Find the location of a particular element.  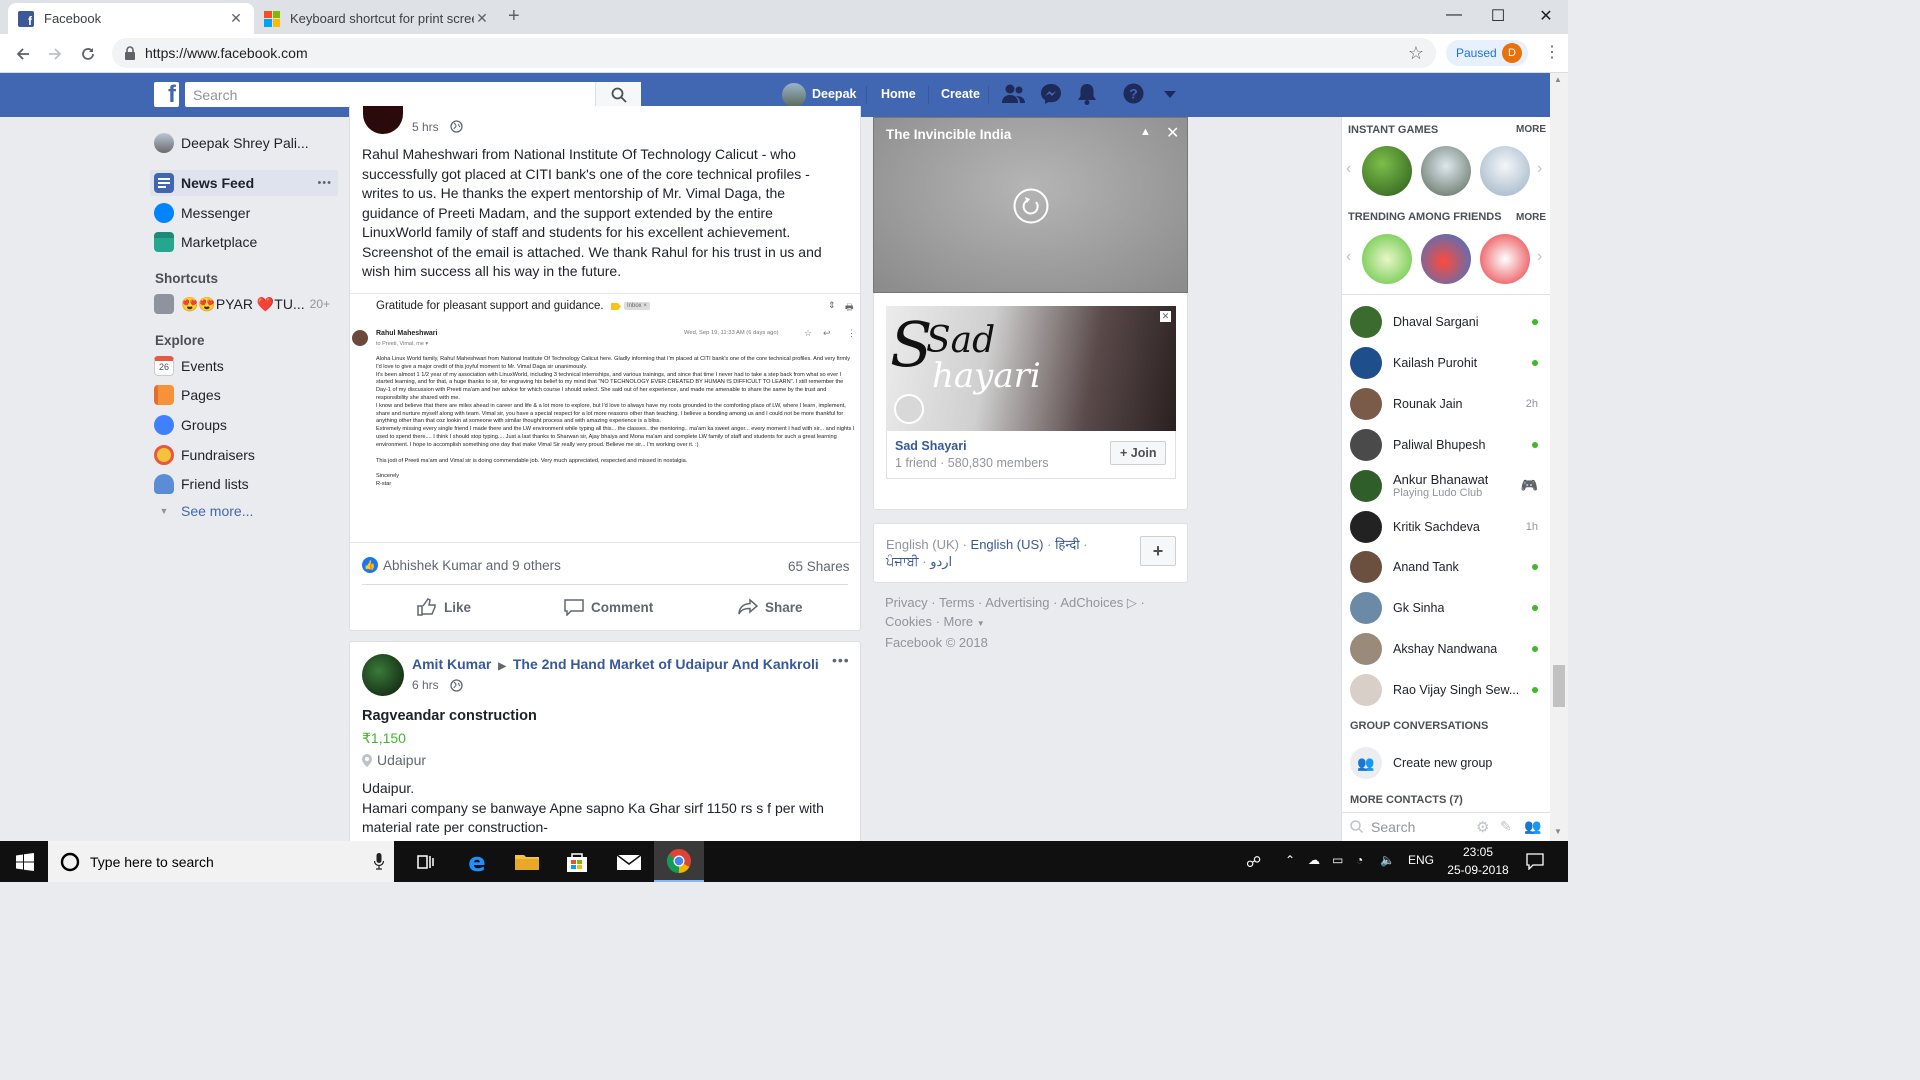

new-message-icon: ✎ is located at coordinates (1506, 826).